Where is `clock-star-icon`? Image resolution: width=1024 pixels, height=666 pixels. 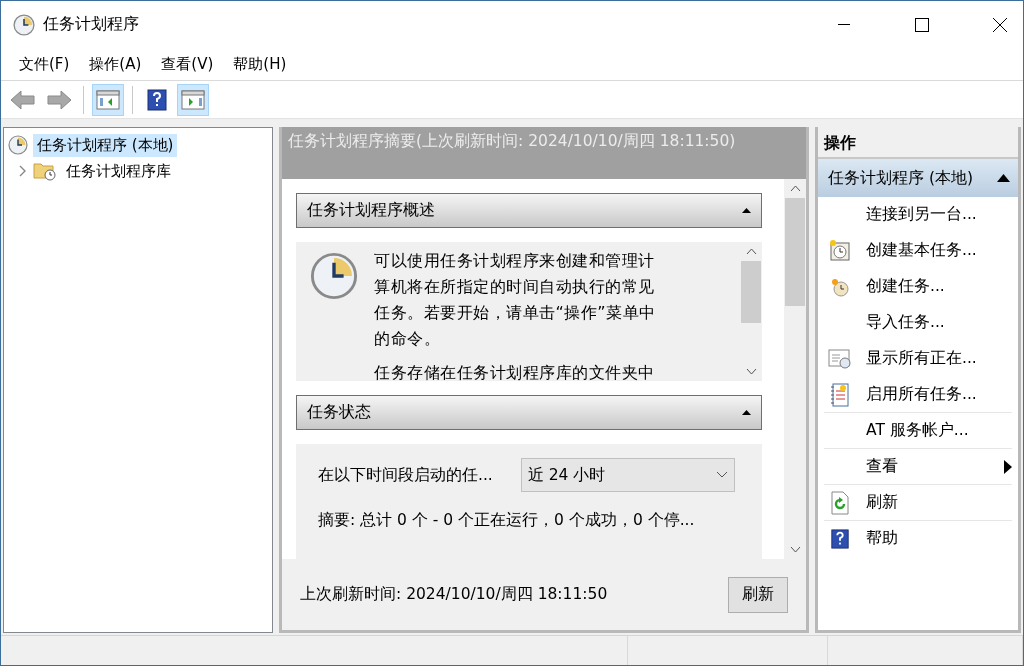 clock-star-icon is located at coordinates (840, 286).